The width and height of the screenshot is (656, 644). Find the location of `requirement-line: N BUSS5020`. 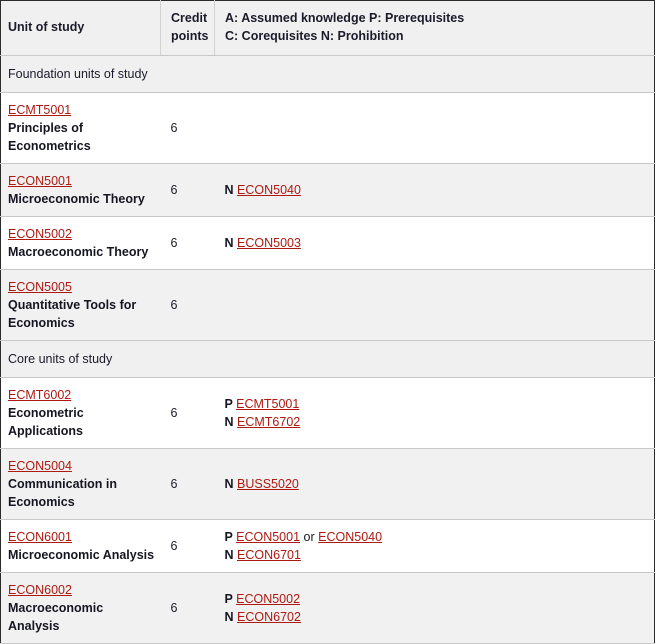

requirement-line: N BUSS5020 is located at coordinates (437, 484).